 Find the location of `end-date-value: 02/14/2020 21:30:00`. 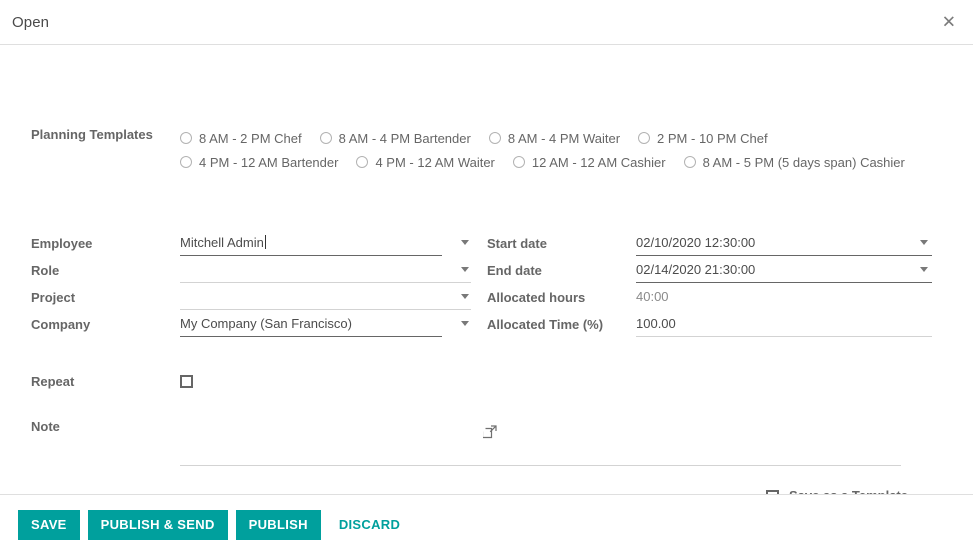

end-date-value: 02/14/2020 21:30:00 is located at coordinates (696, 269).